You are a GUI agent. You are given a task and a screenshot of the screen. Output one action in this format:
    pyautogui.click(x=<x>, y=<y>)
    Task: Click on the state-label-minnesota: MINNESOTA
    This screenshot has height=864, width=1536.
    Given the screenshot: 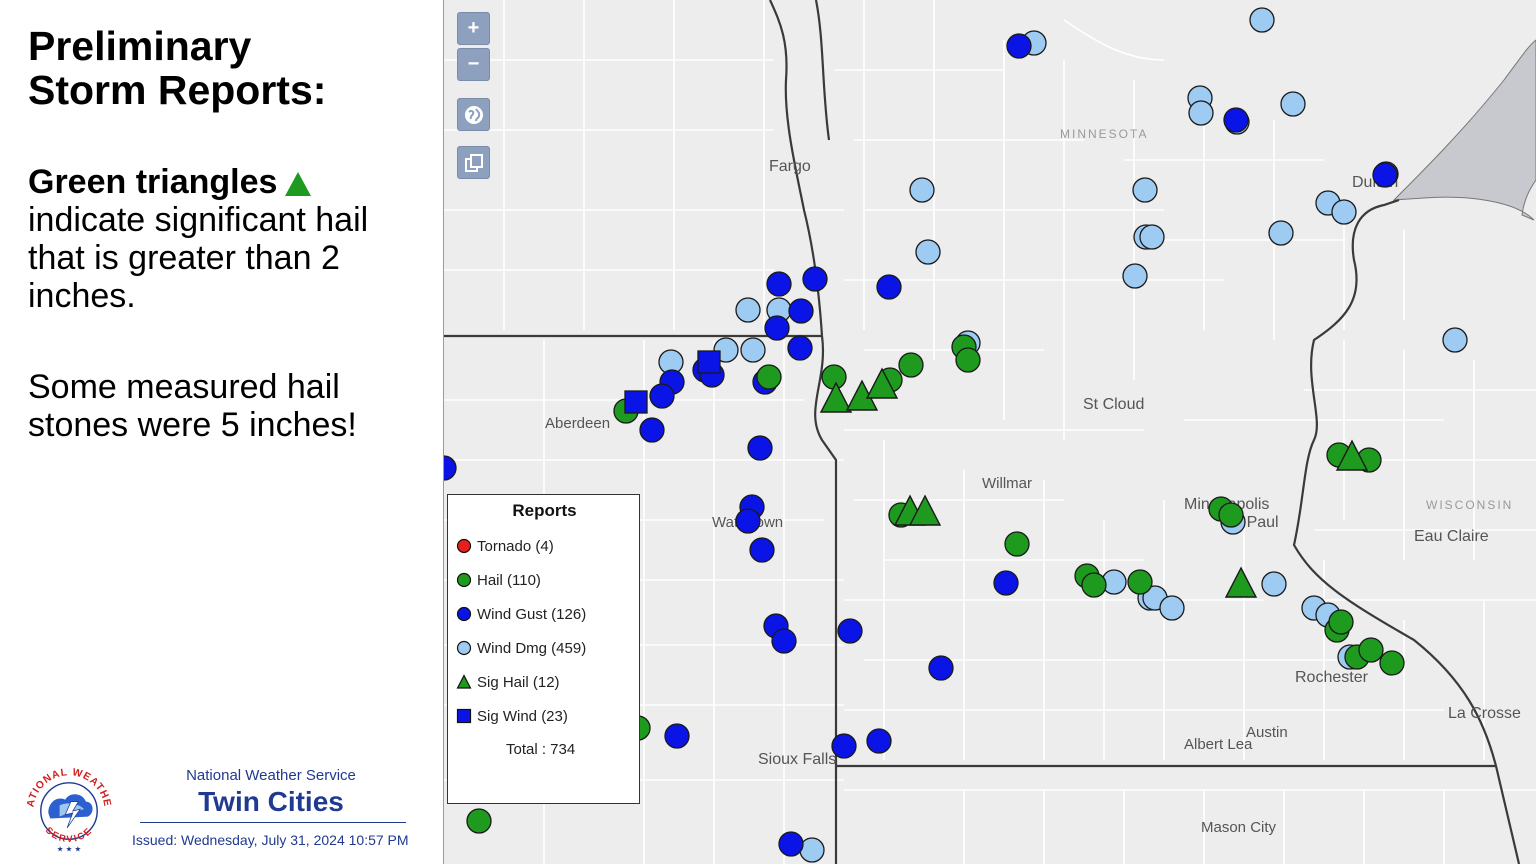 What is the action you would take?
    pyautogui.click(x=1104, y=134)
    